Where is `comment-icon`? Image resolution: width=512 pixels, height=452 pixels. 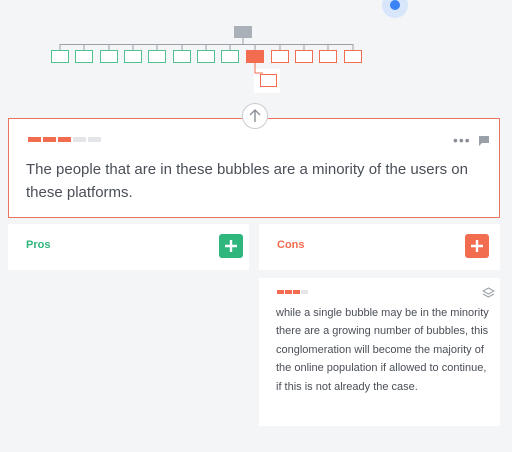 comment-icon is located at coordinates (484, 141).